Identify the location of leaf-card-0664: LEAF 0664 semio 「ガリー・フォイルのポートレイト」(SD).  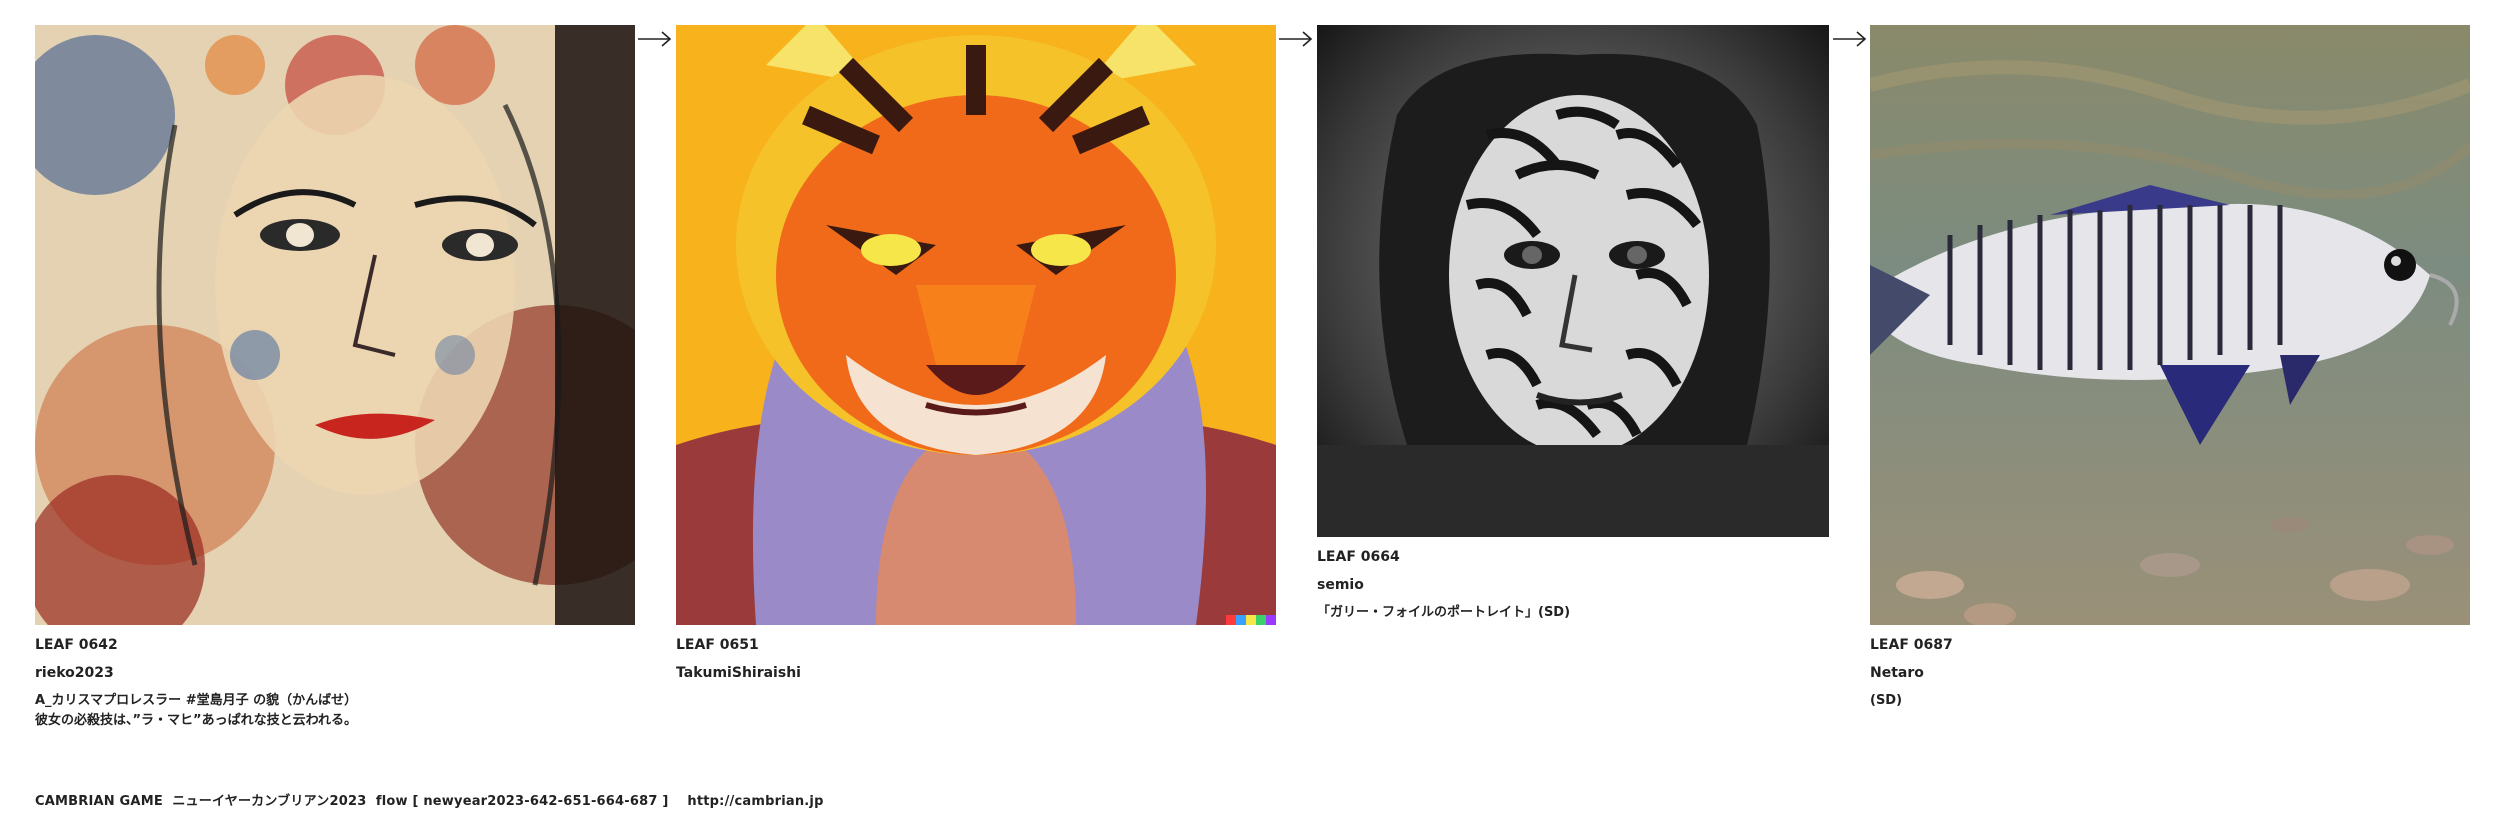
(1573, 324).